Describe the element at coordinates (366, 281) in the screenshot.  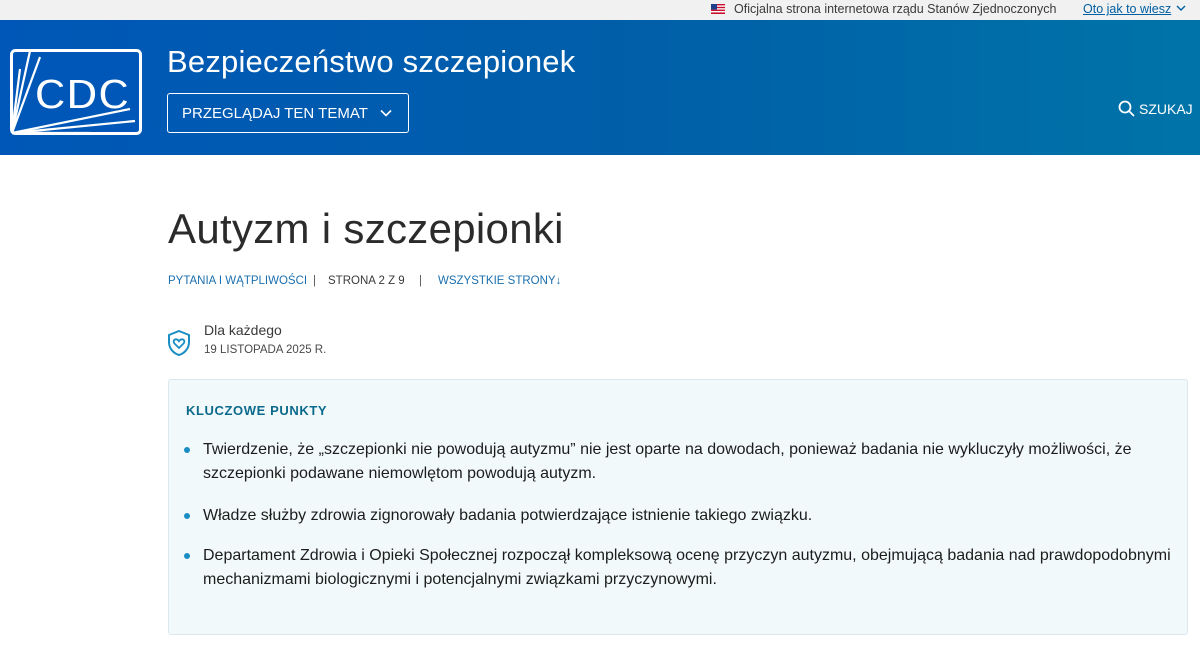
I see `page-counter: STRONA 2 Z 9` at that location.